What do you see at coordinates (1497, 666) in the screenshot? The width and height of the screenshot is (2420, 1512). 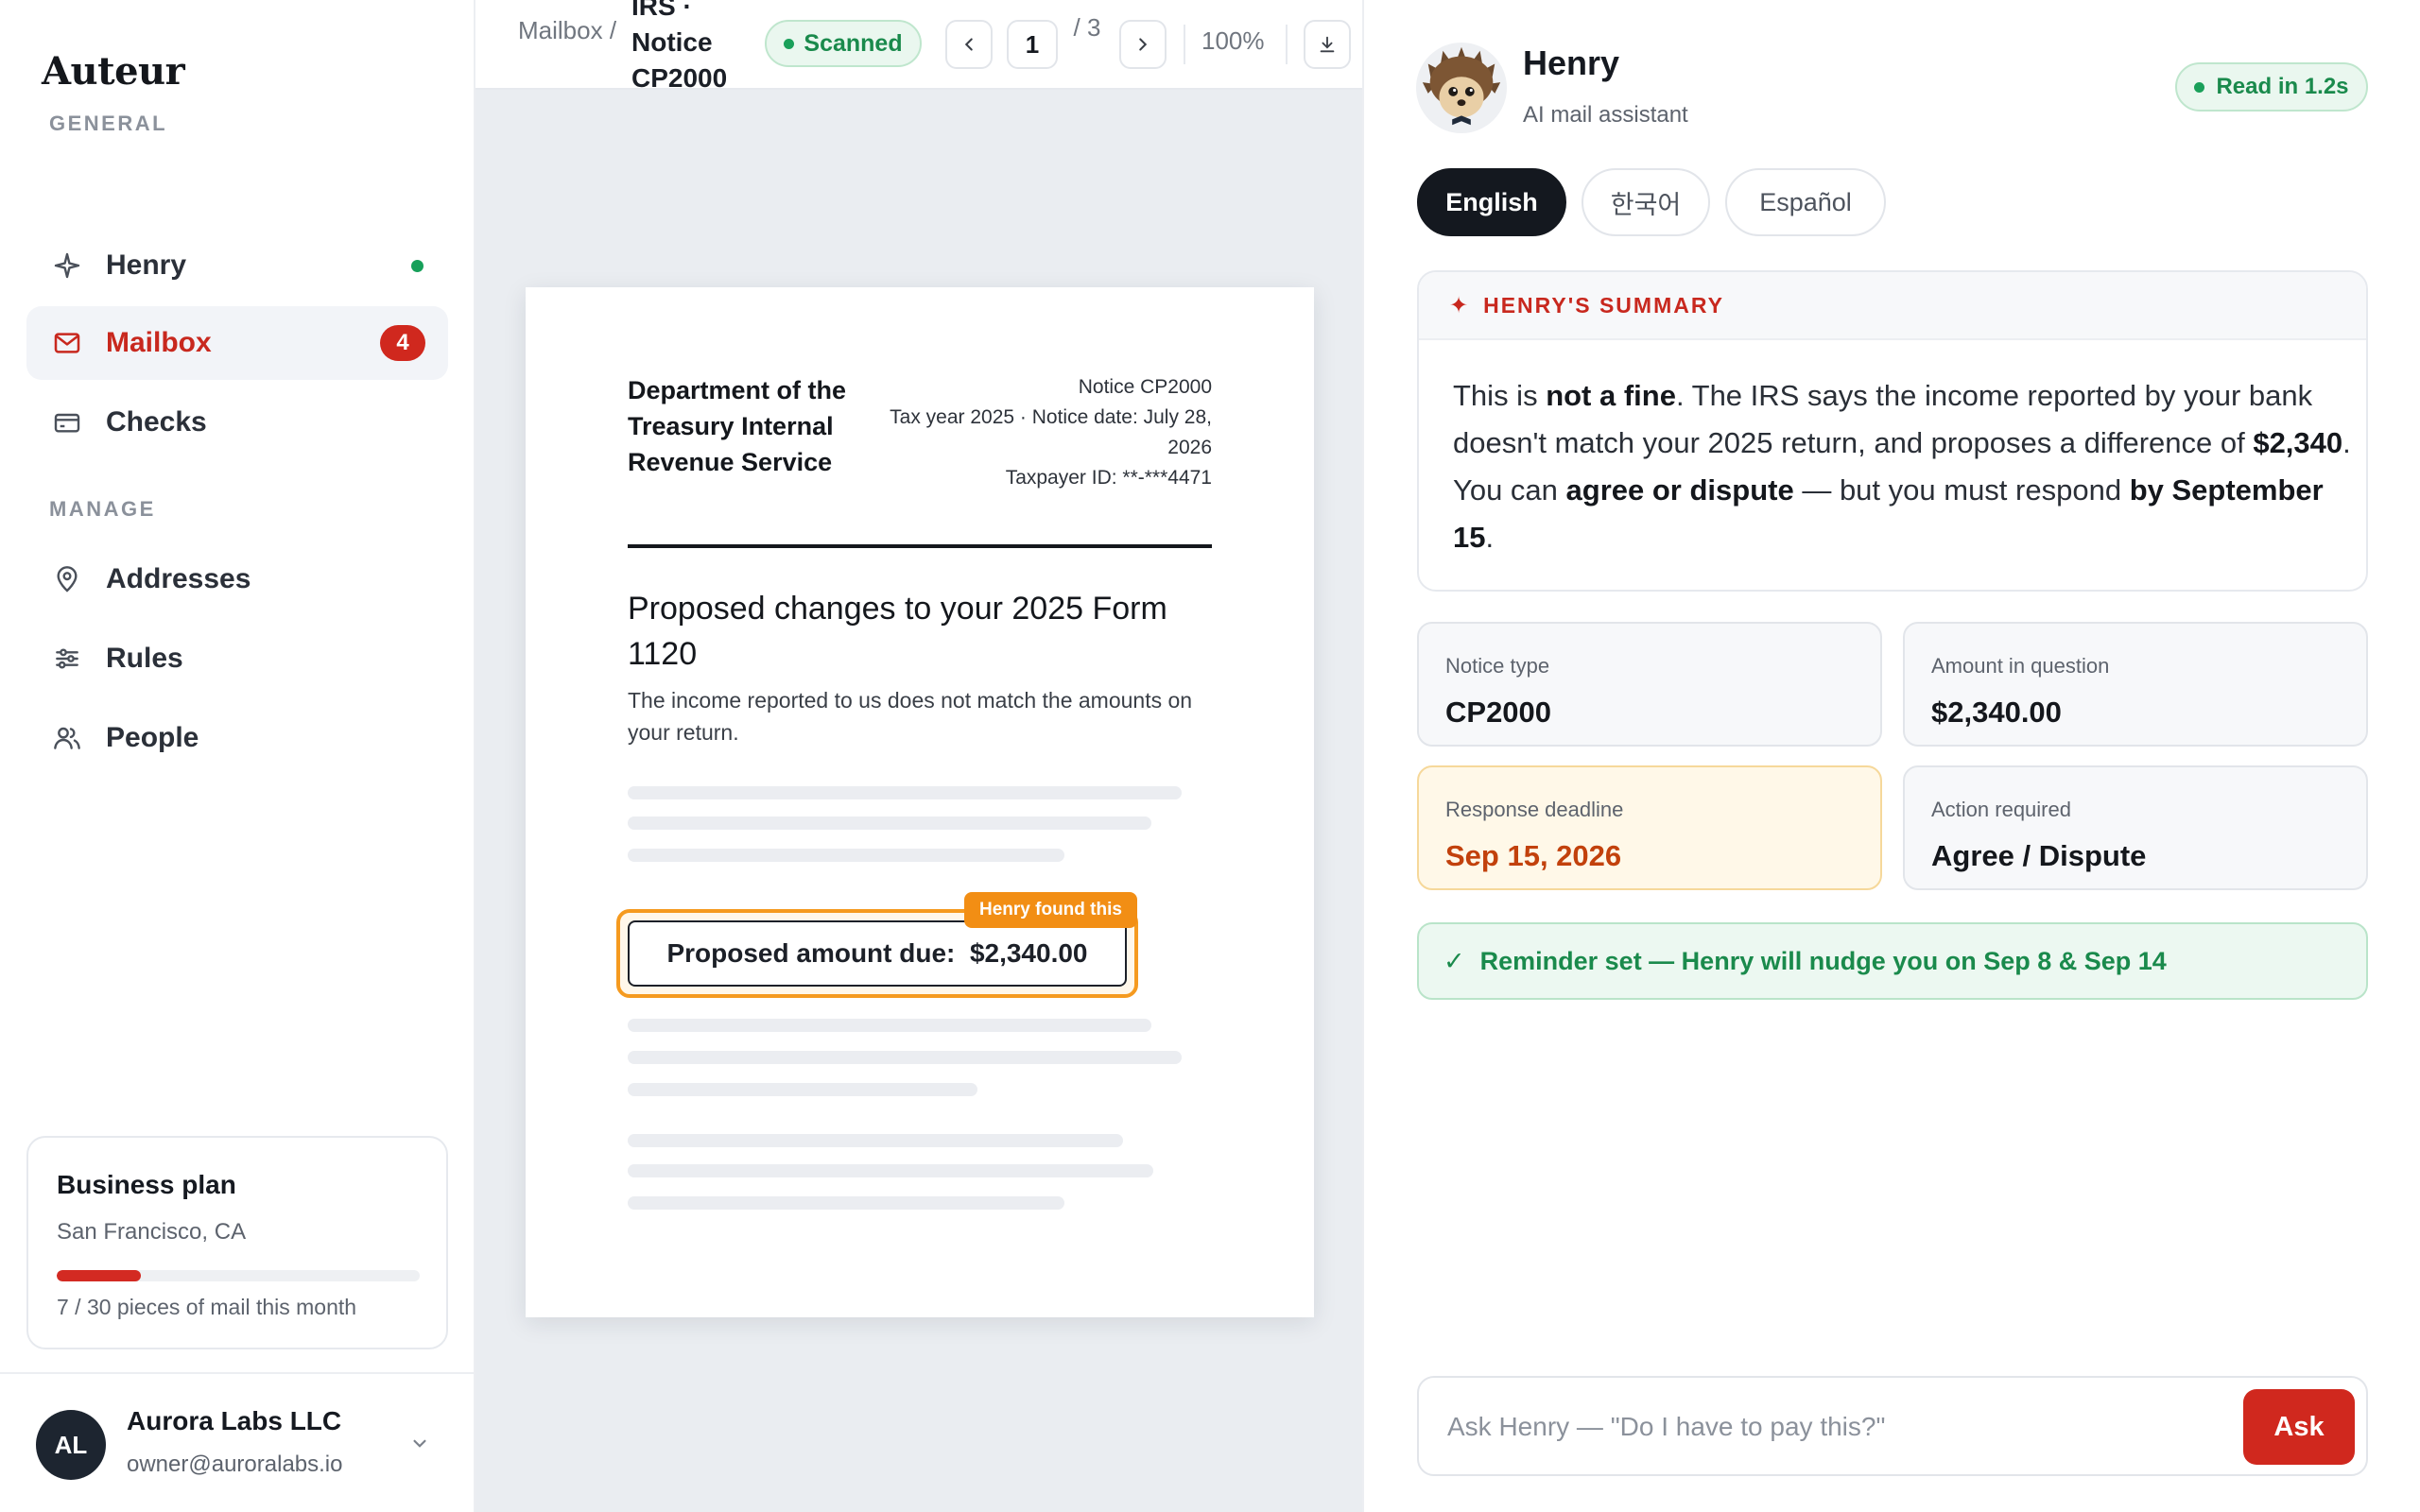 I see `fact-label: Notice type` at bounding box center [1497, 666].